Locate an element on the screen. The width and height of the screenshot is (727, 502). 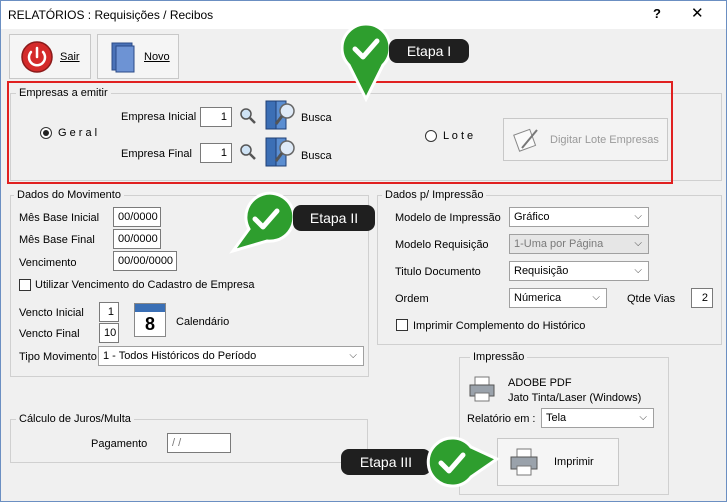
relatorio-em-select: Tela ⌵ is located at coordinates (597, 418).